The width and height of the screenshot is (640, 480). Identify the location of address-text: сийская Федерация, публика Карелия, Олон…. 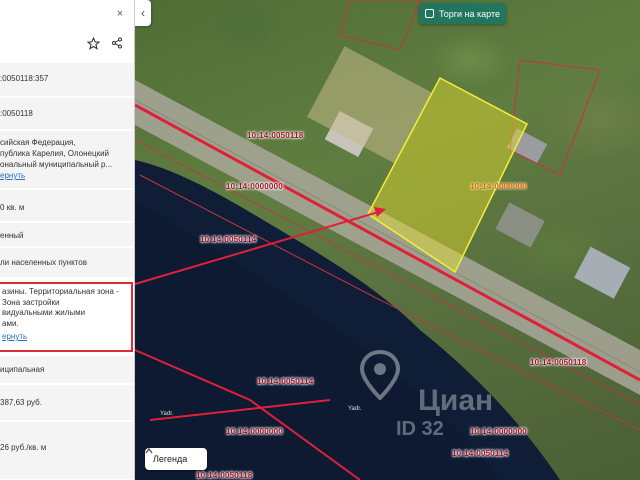
(56, 153).